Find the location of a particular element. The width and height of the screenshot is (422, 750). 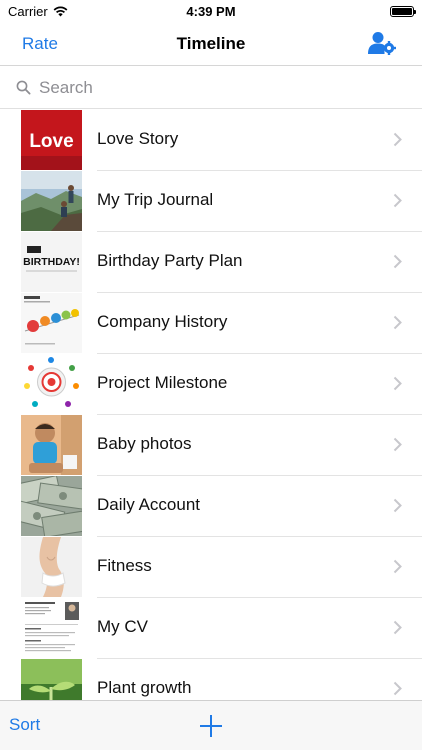

thumbnail-birthday-text: BIRTHDAY! is located at coordinates (51, 262).